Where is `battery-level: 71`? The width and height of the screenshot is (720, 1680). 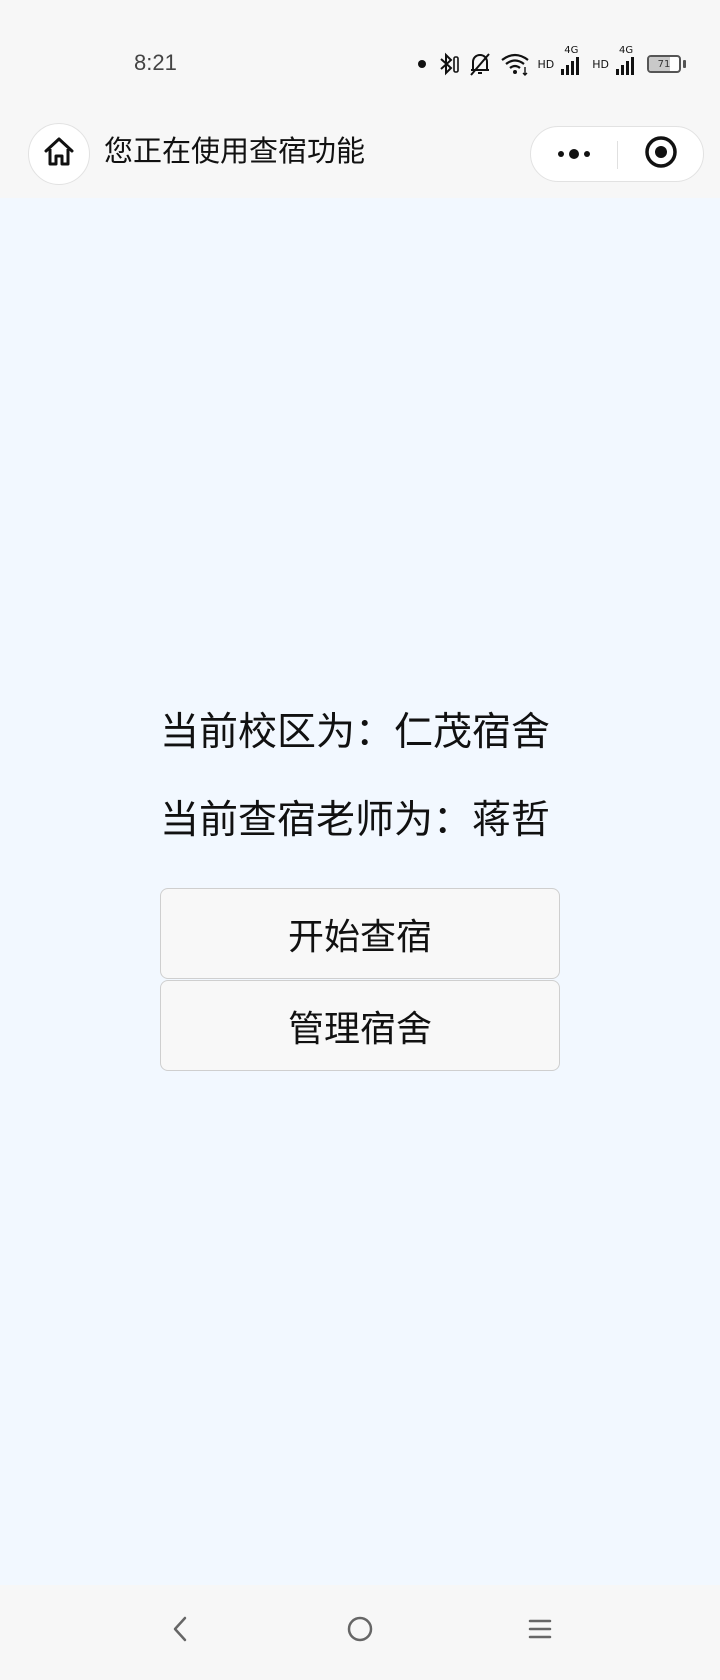 battery-level: 71 is located at coordinates (664, 64).